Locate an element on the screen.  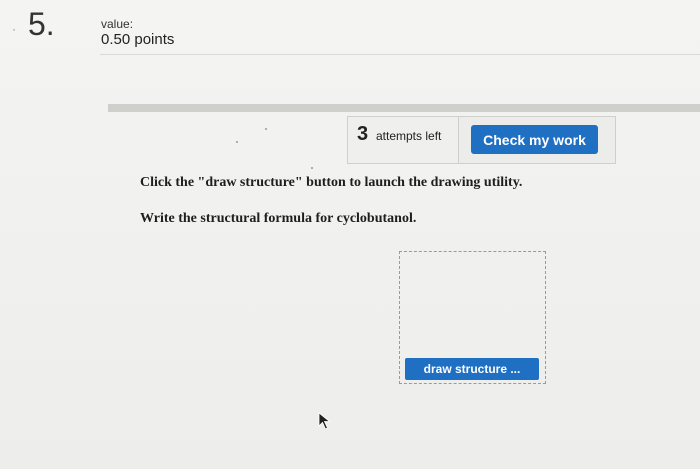
question-marker: · is located at coordinates (14, 29).